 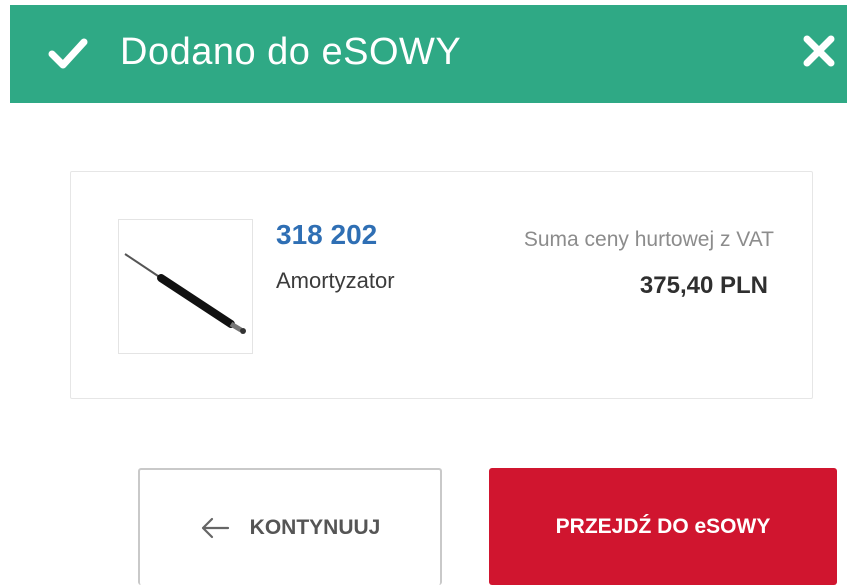 I want to click on continue-button-label: KONTYNUUJ, so click(x=315, y=527).